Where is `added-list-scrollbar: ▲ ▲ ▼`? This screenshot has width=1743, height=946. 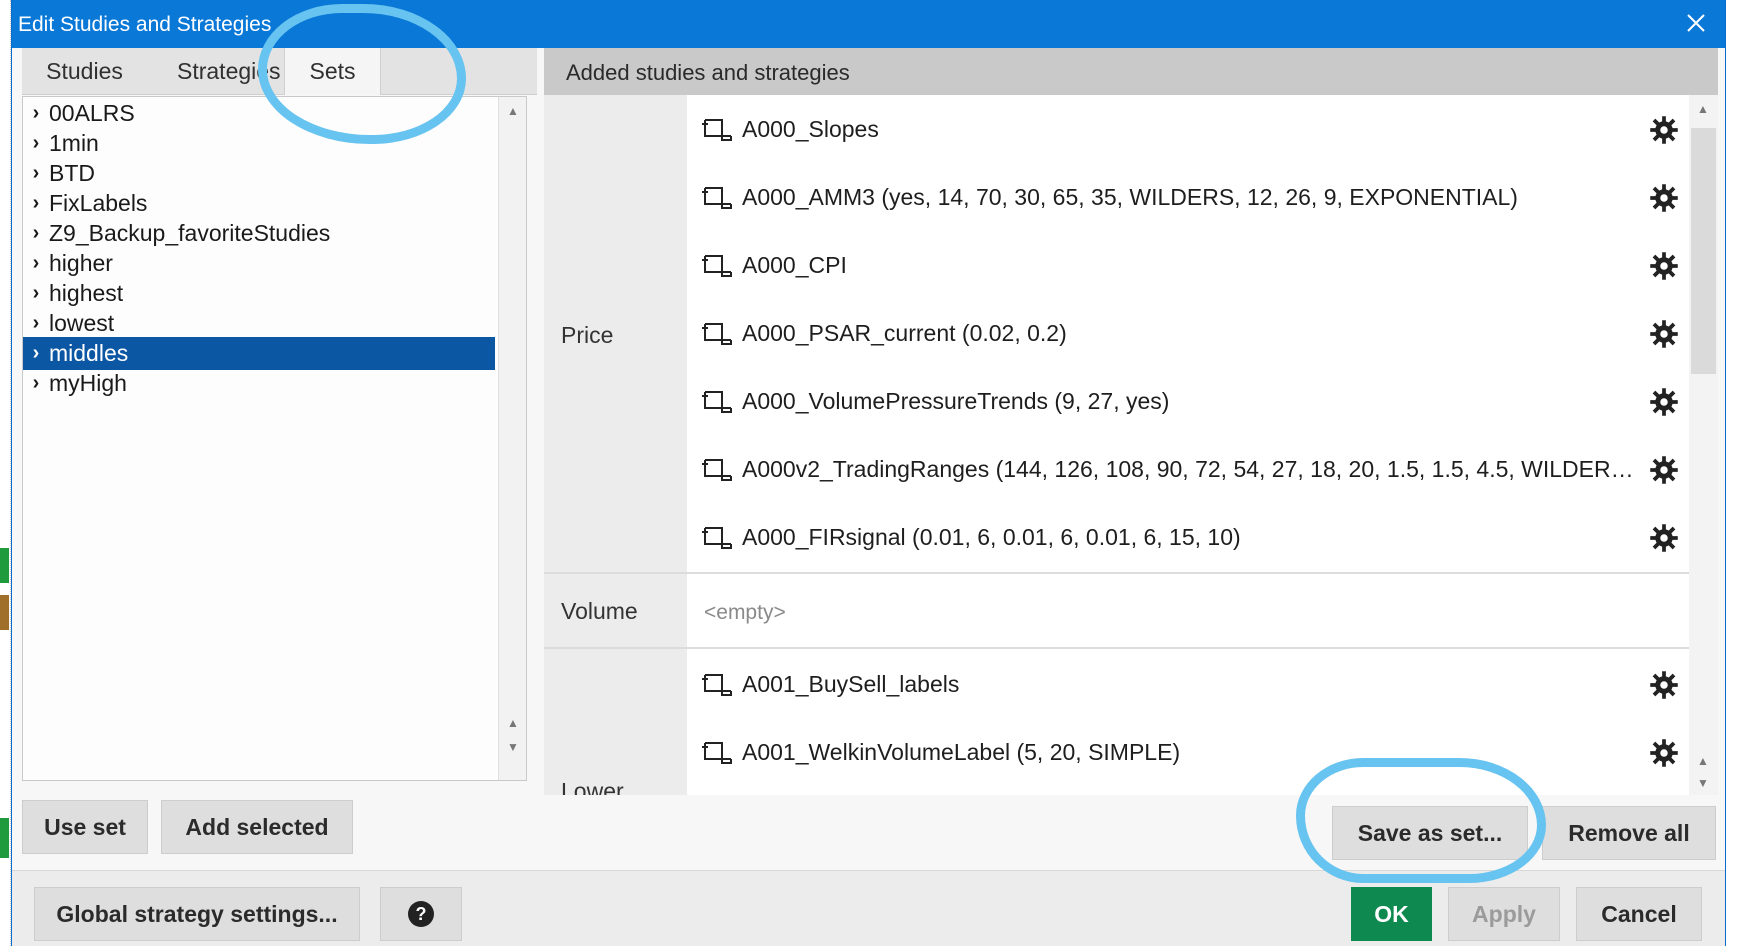 added-list-scrollbar: ▲ ▲ ▼ is located at coordinates (1703, 445).